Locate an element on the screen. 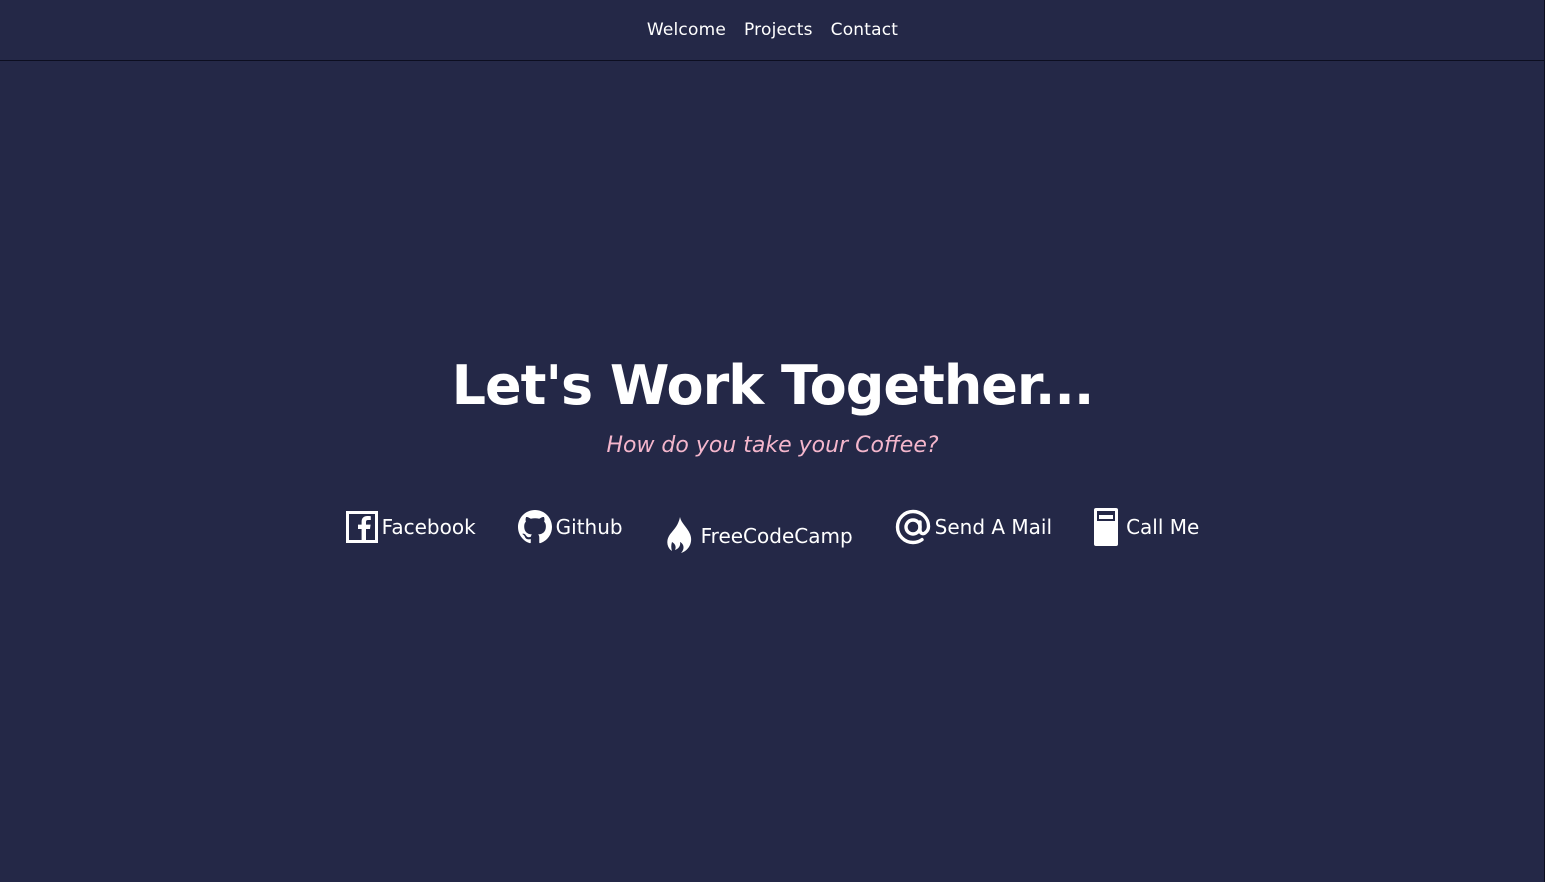 Image resolution: width=1545 pixels, height=882 pixels. at-icon is located at coordinates (913, 527).